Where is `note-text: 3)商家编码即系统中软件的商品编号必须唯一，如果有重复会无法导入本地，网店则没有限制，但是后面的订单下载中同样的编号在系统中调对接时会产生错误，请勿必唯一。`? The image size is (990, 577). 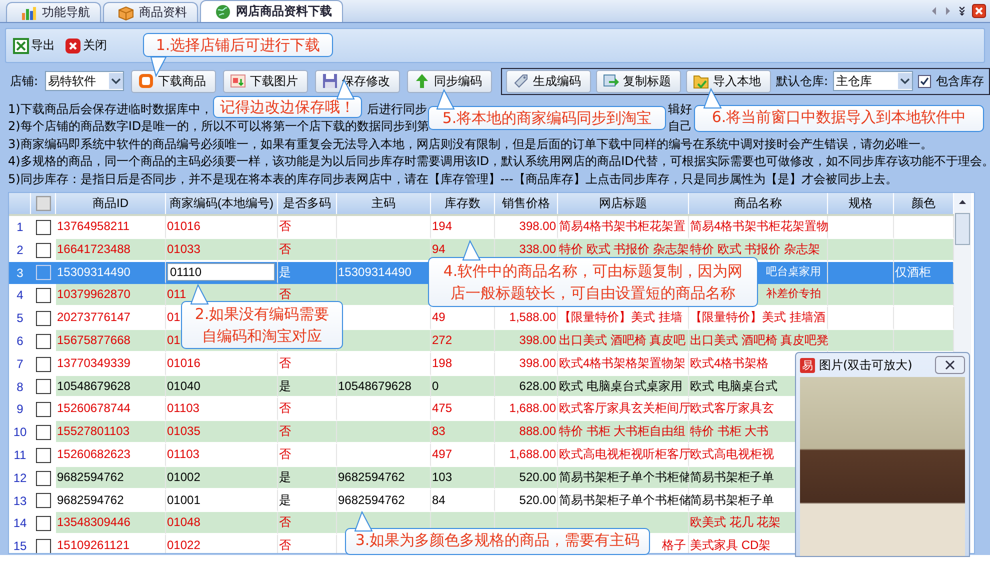 note-text: 3)商家编码即系统中软件的商品编号必须唯一，如果有重复会无法导入本地，网店则没有限制，但是后面的订单下载中同样的编号在系统中调对接时会产生错误，请勿必唯一。 is located at coordinates (470, 144).